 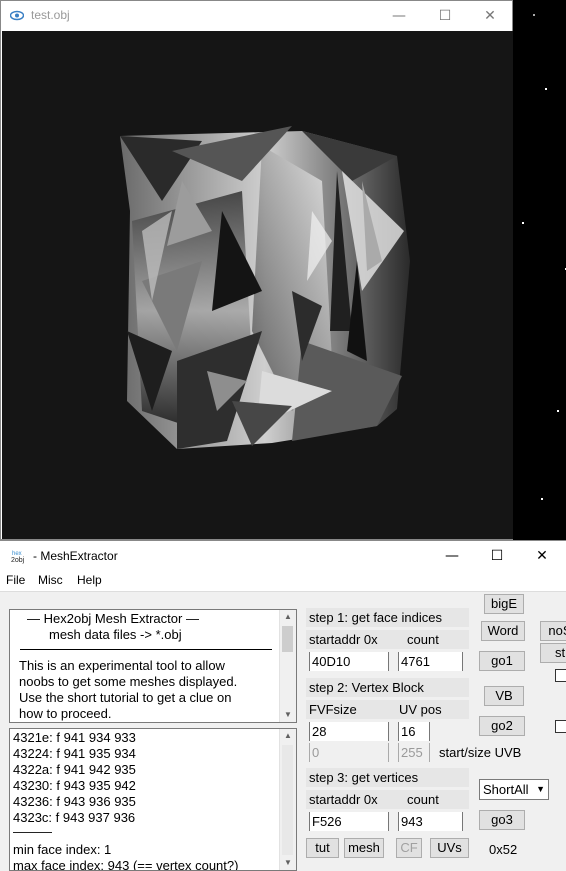 I want to click on fvf-size-input: 28, so click(x=349, y=731).